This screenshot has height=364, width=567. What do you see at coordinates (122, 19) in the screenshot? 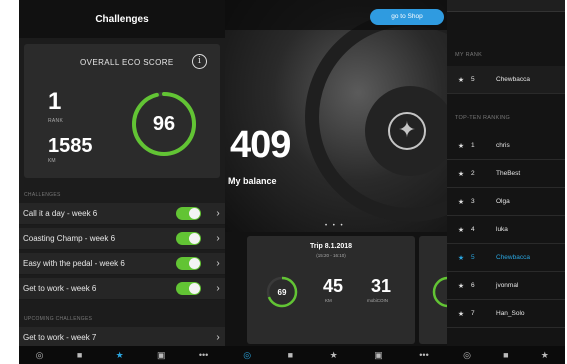
I see `challenges-title: Challenges` at bounding box center [122, 19].